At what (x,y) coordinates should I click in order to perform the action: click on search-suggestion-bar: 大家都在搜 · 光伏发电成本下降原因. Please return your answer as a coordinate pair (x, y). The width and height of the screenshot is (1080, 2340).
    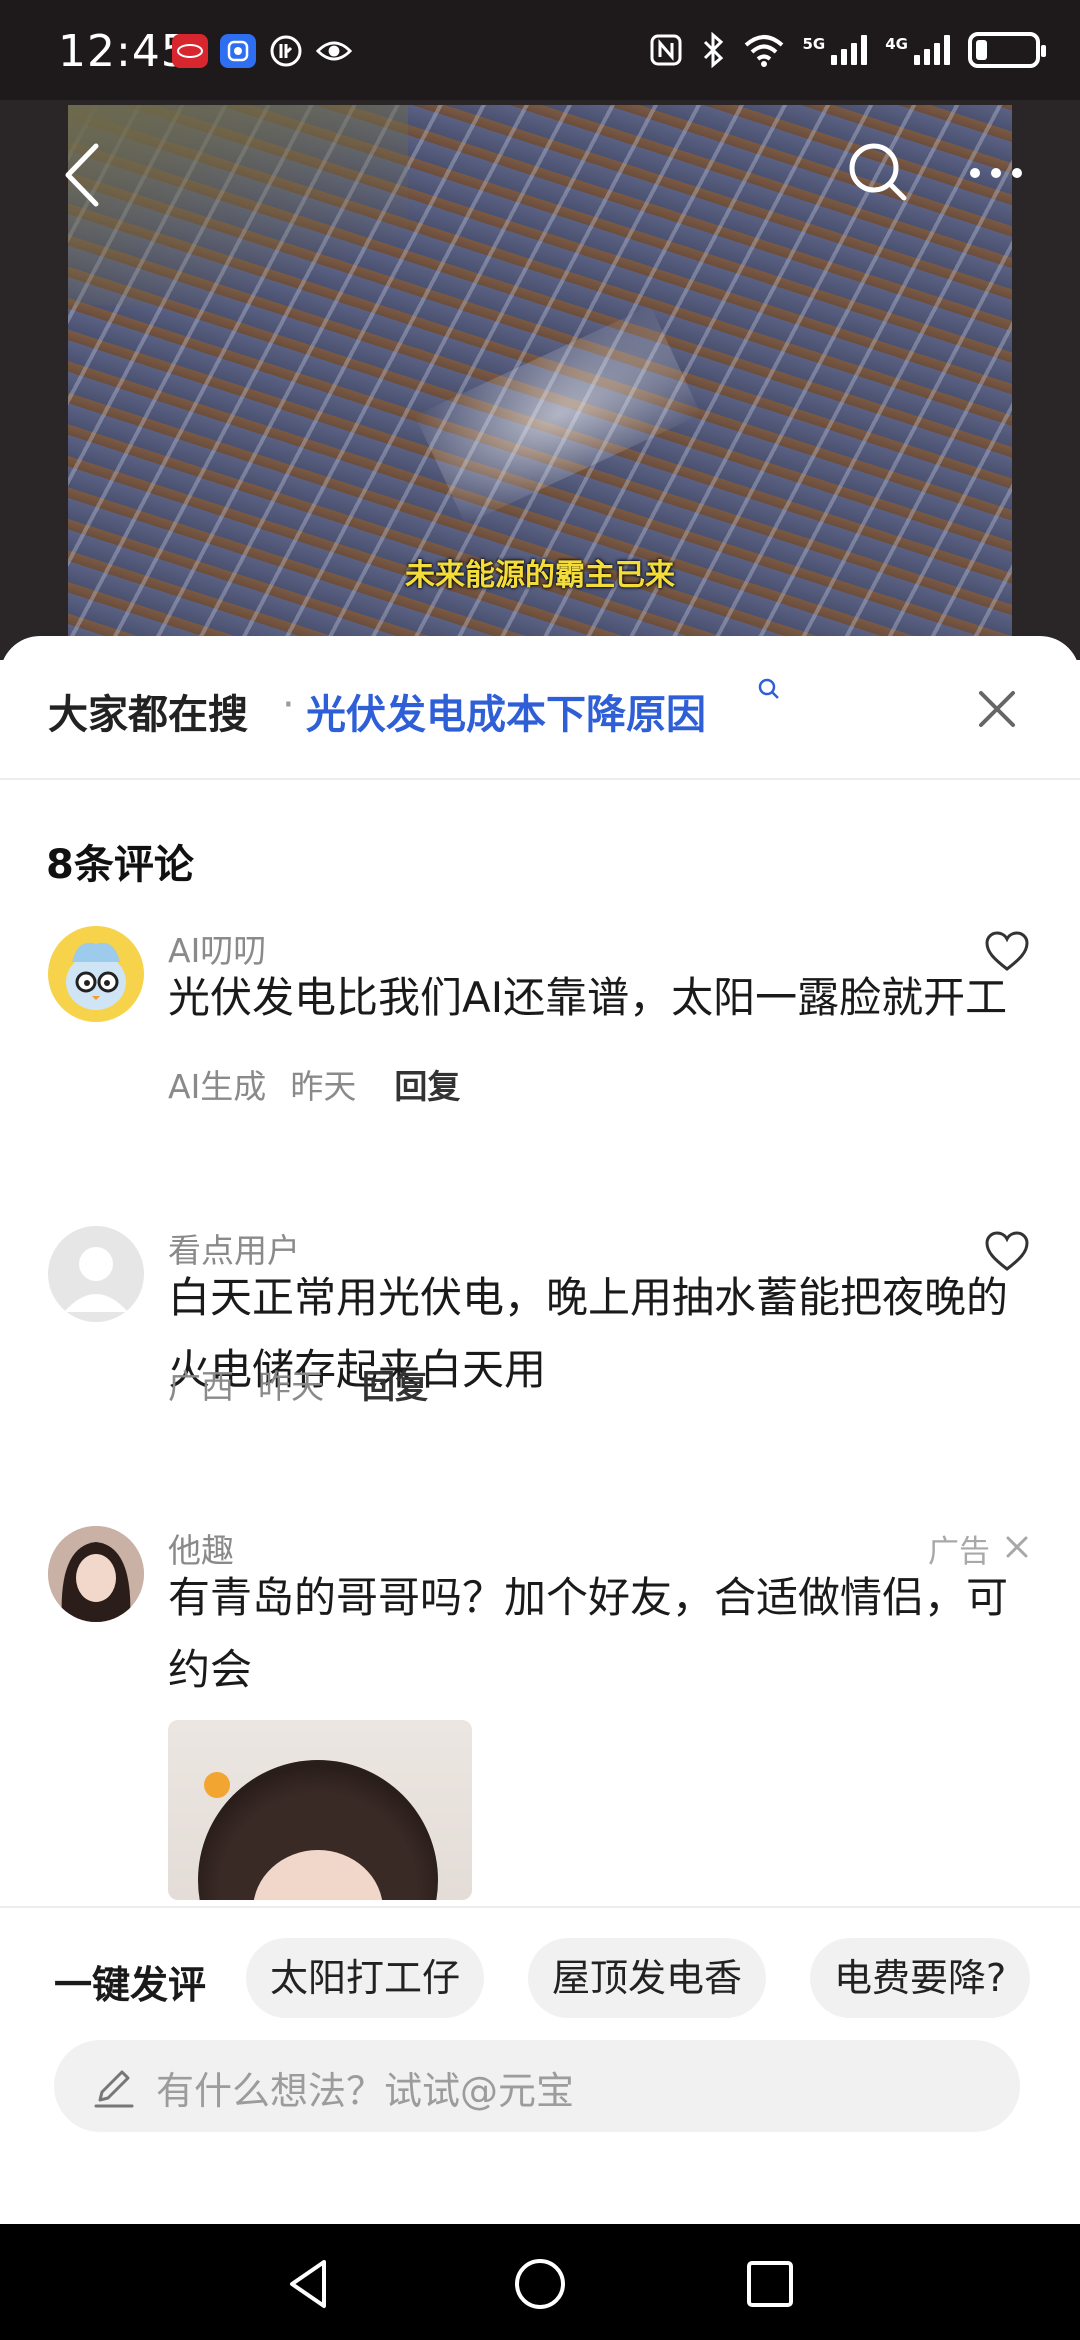
    Looking at the image, I should click on (540, 708).